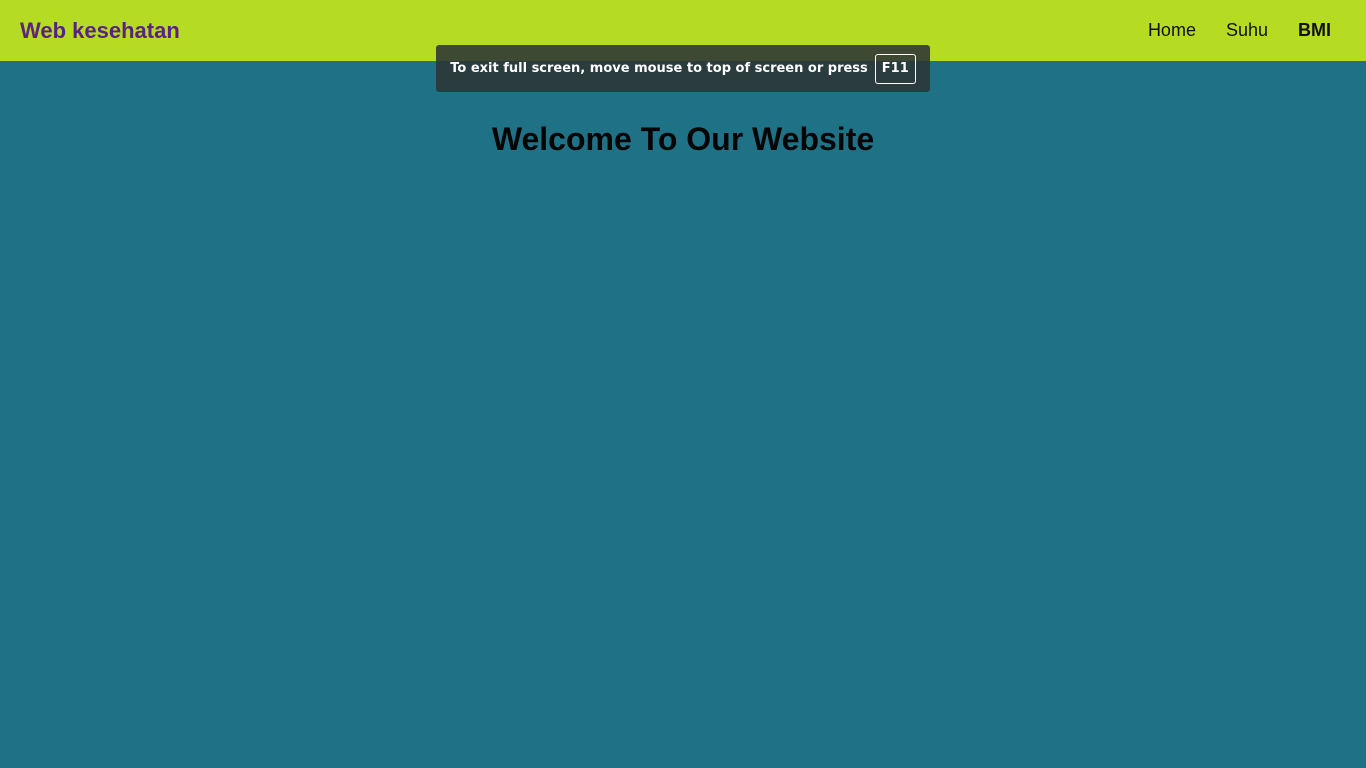  I want to click on nav-links: Home Suhu BMI, so click(1239, 30).